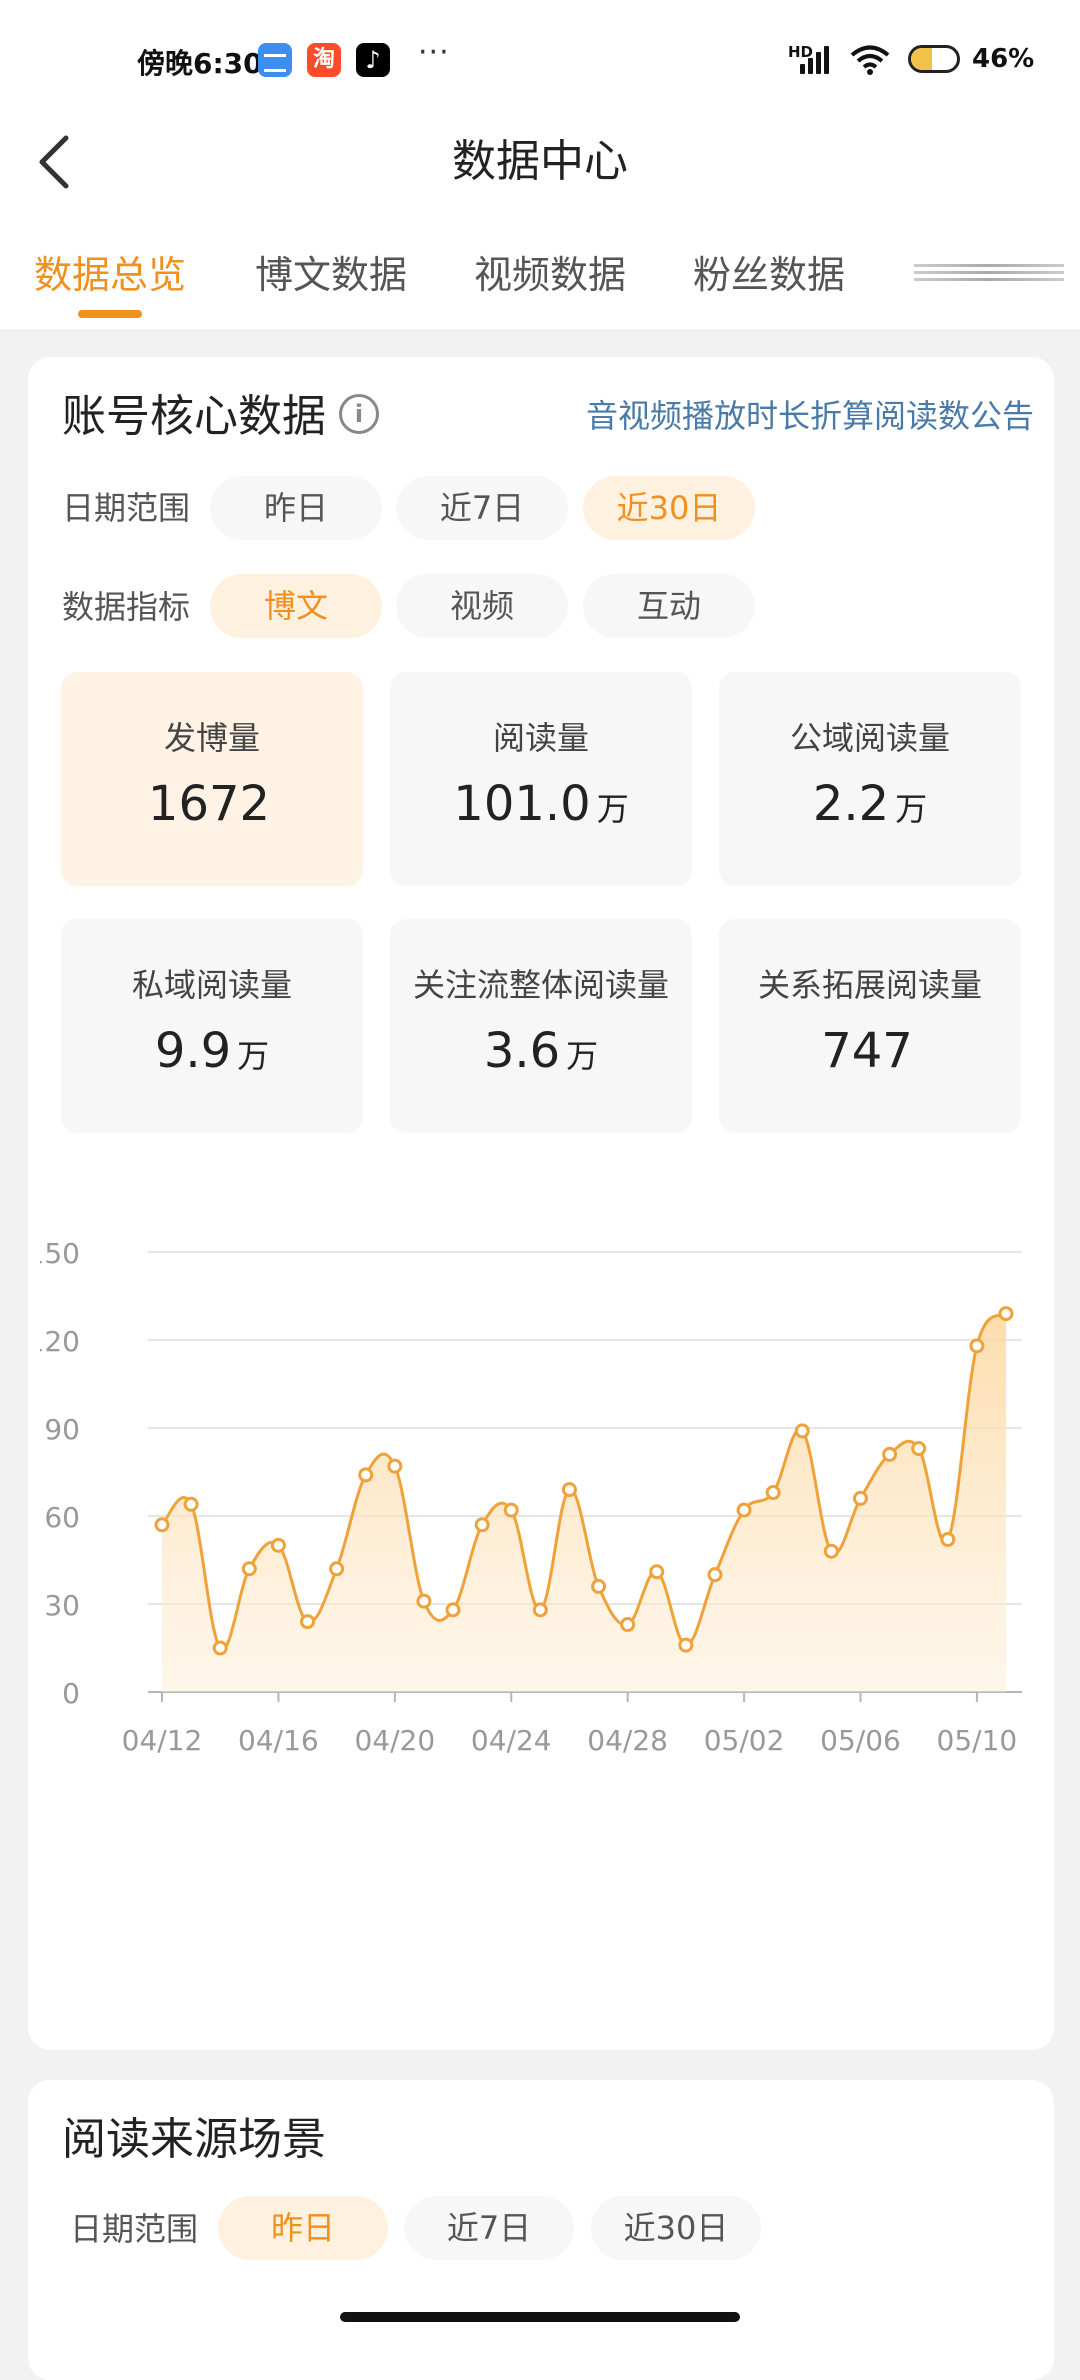 This screenshot has width=1080, height=2380. I want to click on metric-value: 1672, so click(209, 804).